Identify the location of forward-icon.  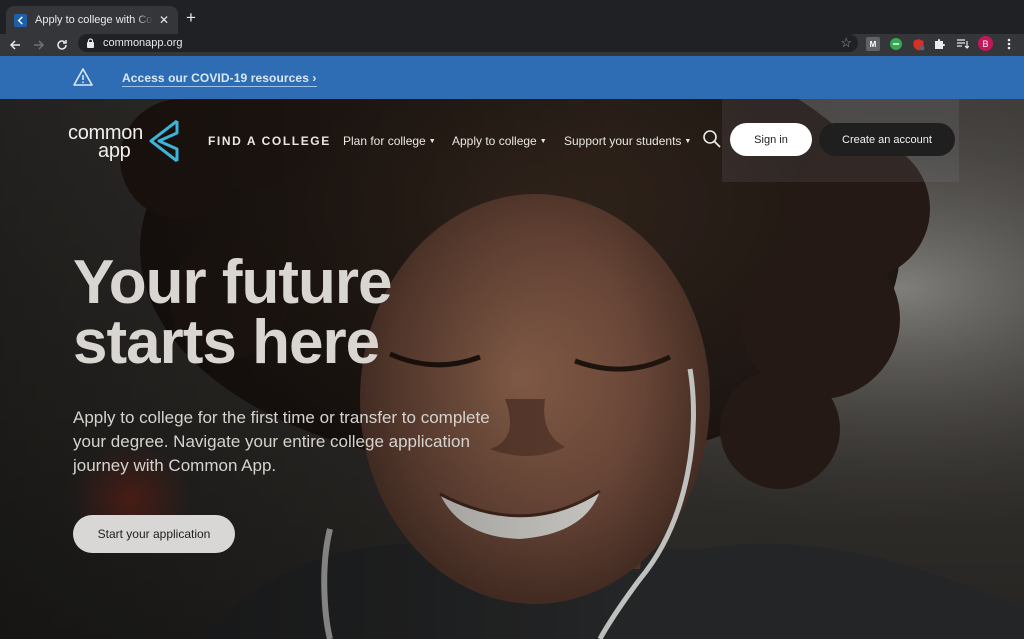
(39, 45).